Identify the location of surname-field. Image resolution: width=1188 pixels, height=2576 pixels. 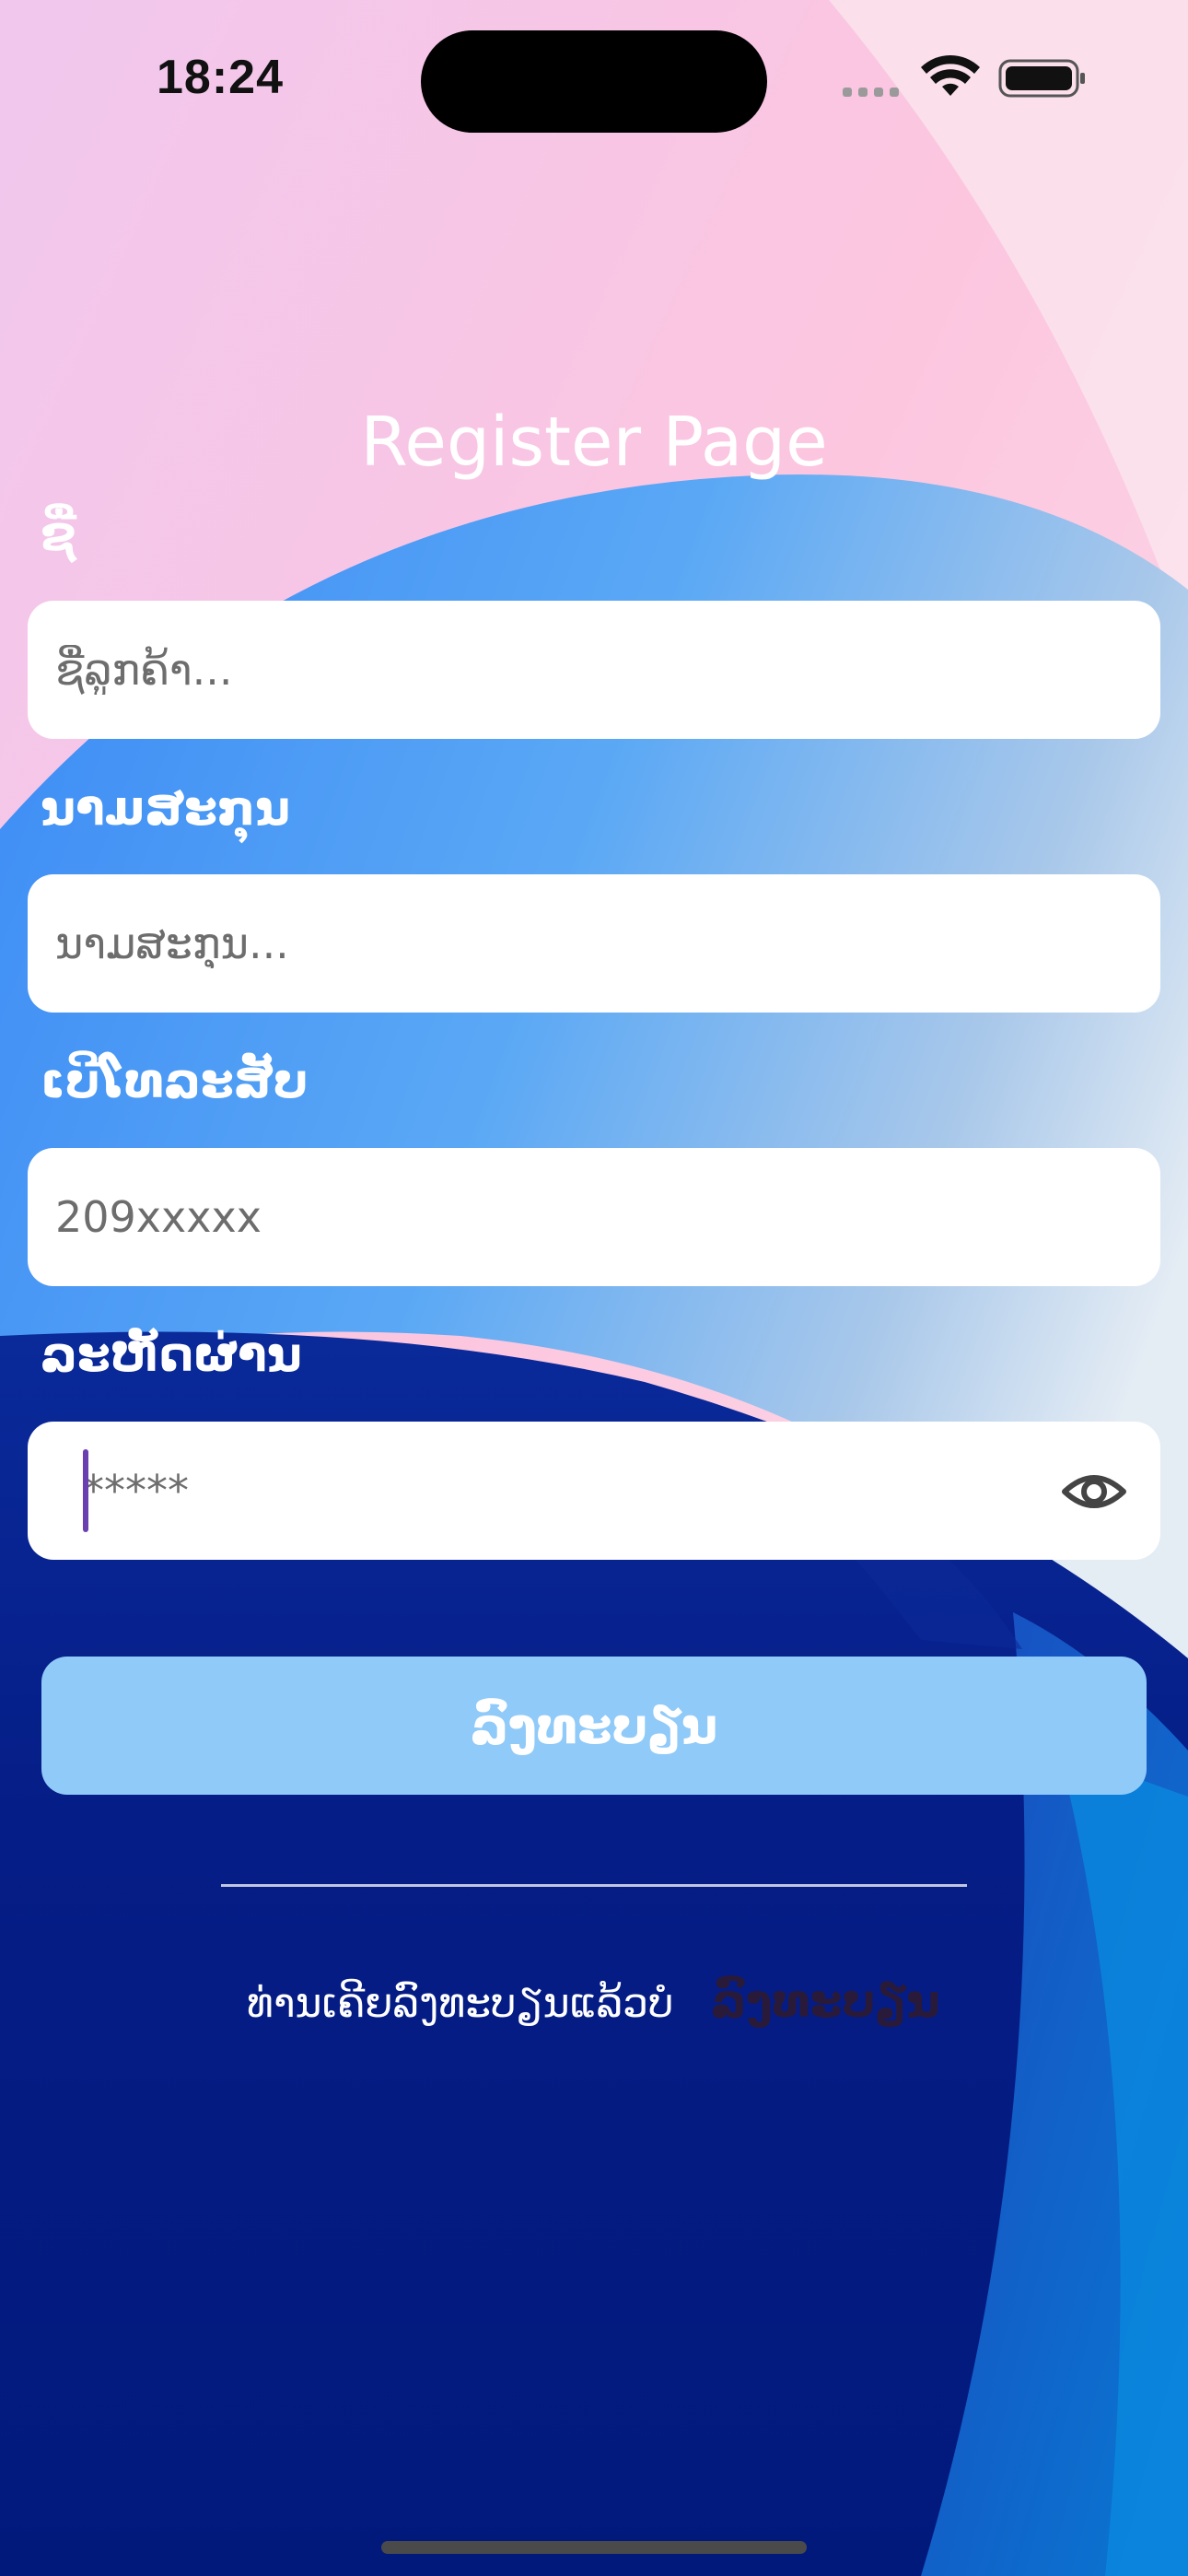
(594, 943).